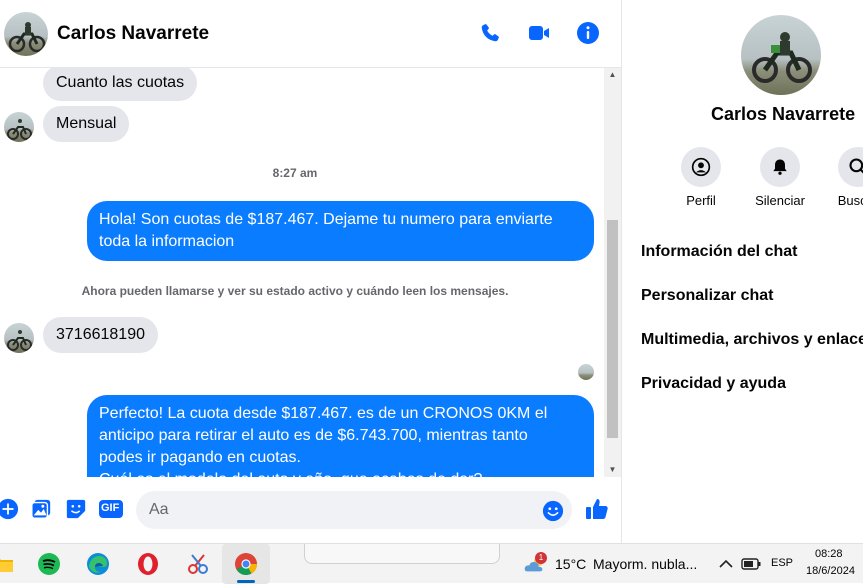 The width and height of the screenshot is (863, 584). What do you see at coordinates (354, 510) in the screenshot?
I see `message-input` at bounding box center [354, 510].